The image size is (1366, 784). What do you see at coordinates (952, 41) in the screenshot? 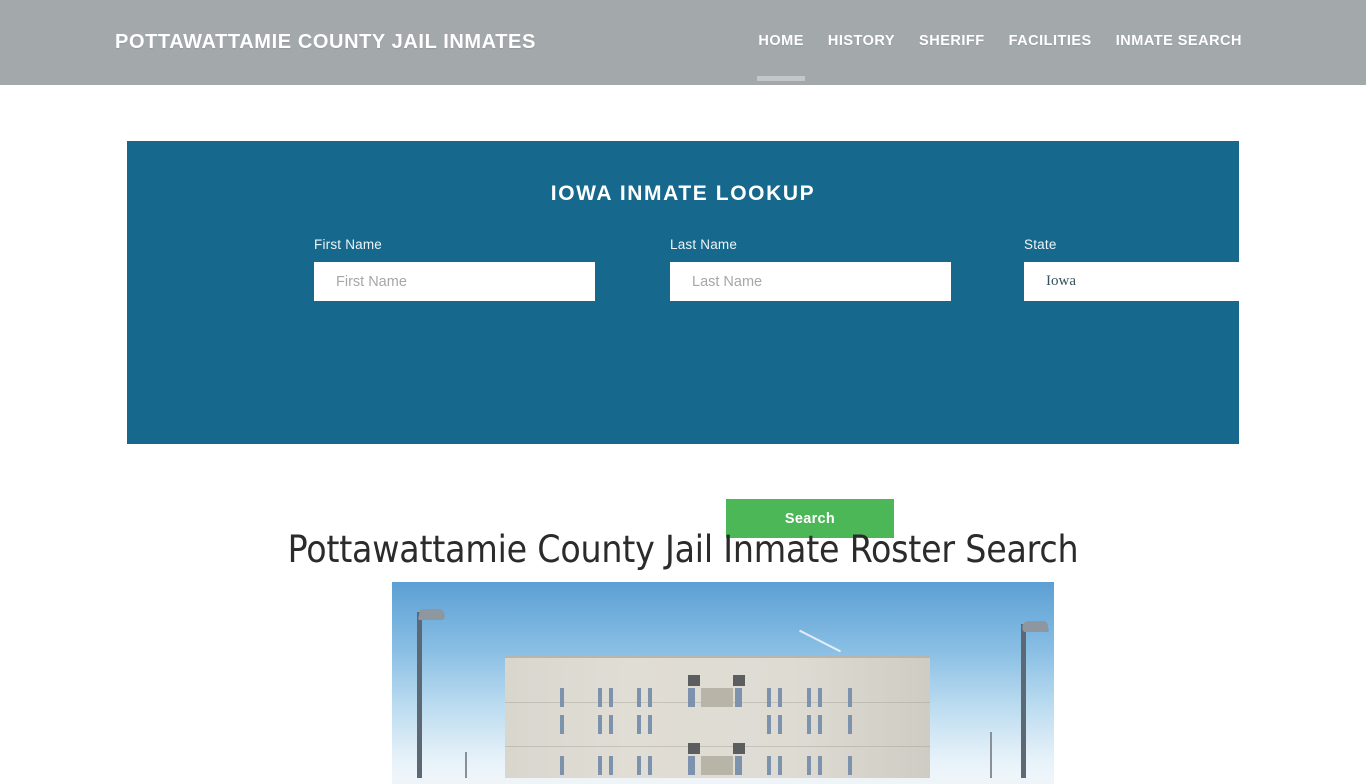
I see `nav-item-sheriff: SHERIFF` at bounding box center [952, 41].